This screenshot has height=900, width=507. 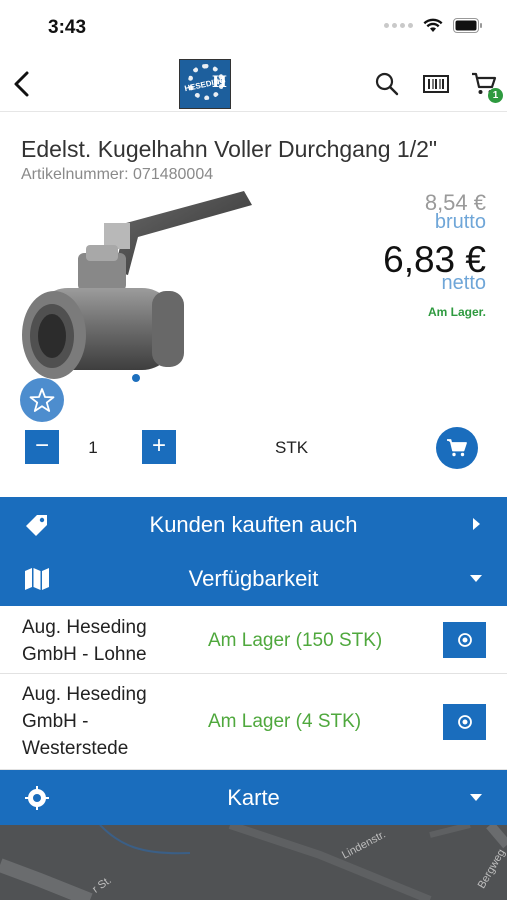 I want to click on stock-status: Am Lager., so click(x=456, y=312).